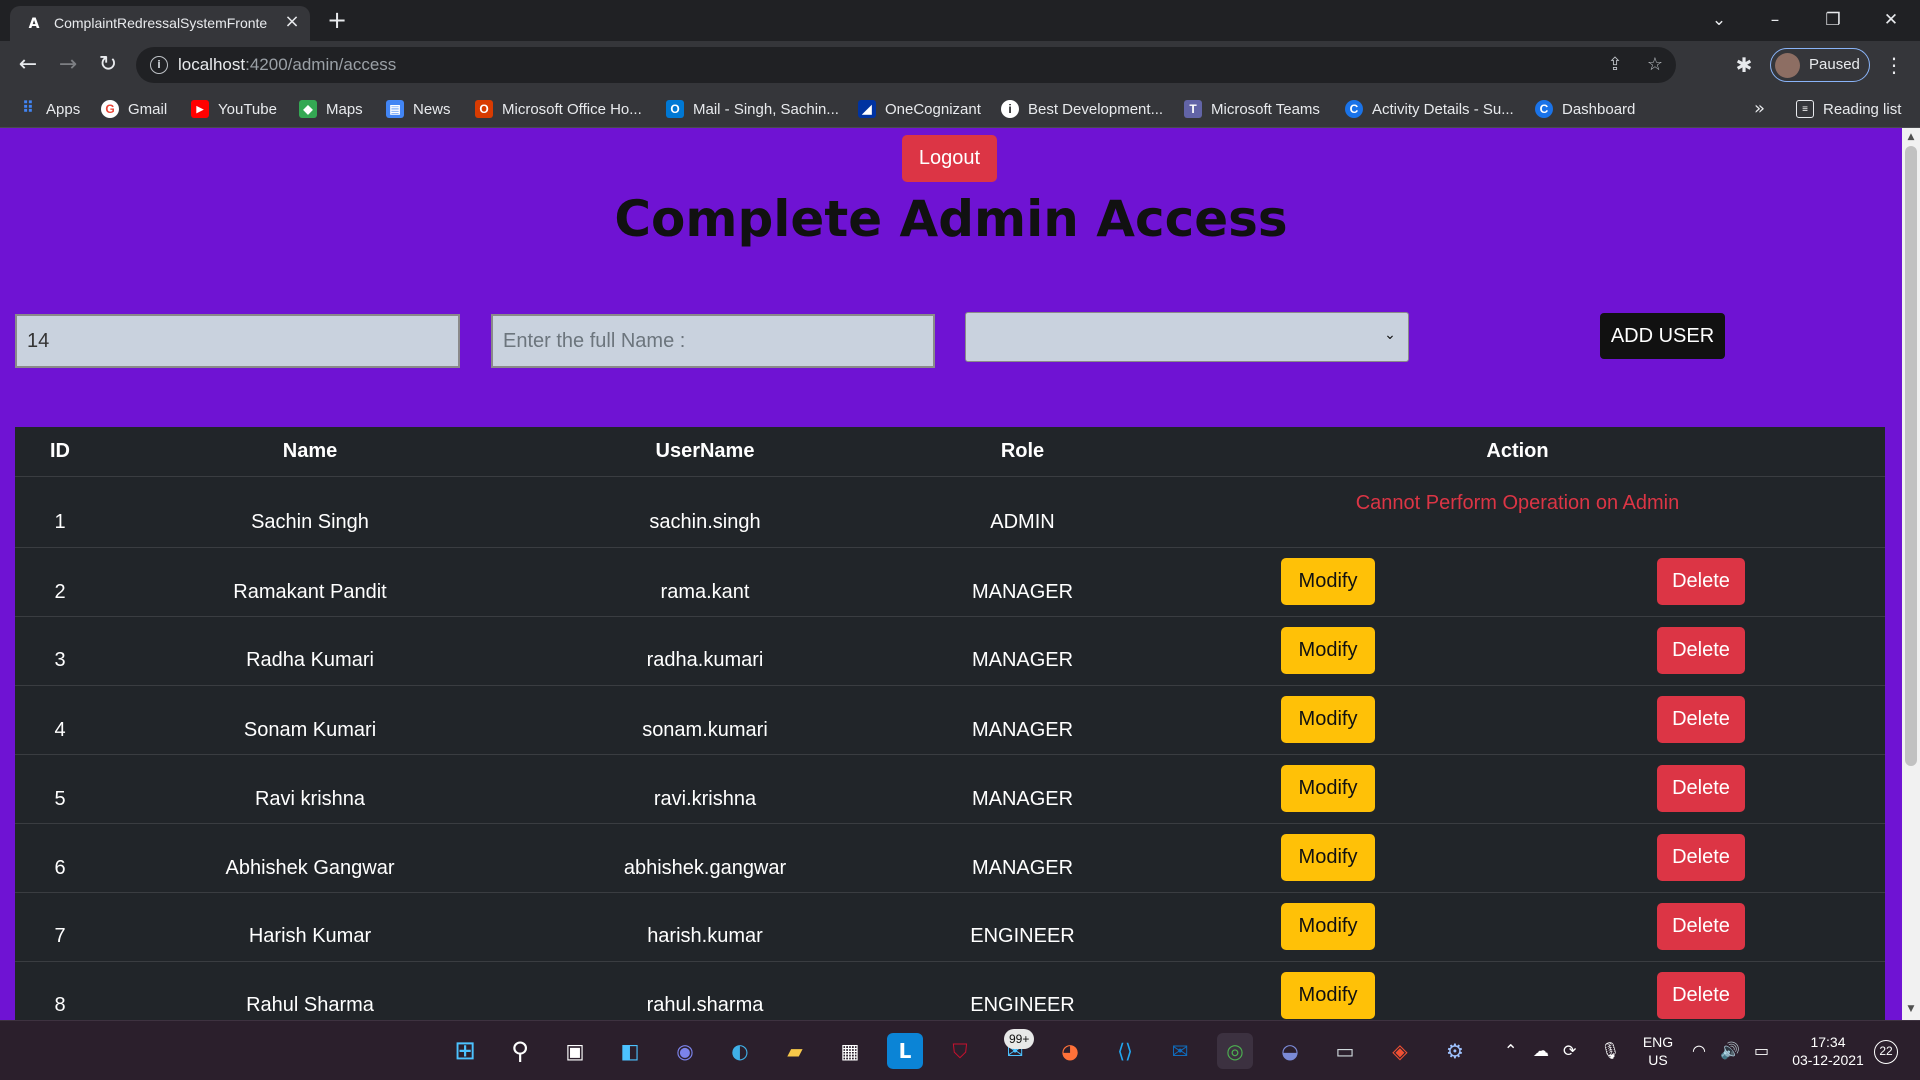  What do you see at coordinates (1235, 1051) in the screenshot?
I see `chrome-icon: ◎` at bounding box center [1235, 1051].